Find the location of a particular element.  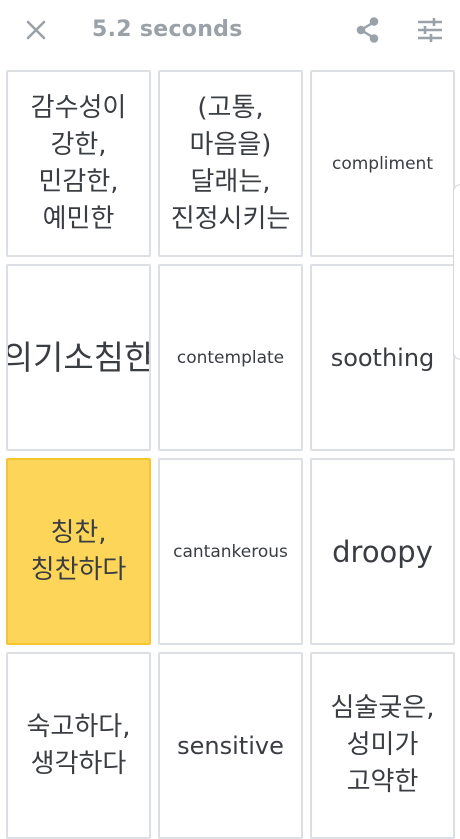

tile-text: cantankerous is located at coordinates (230, 551).